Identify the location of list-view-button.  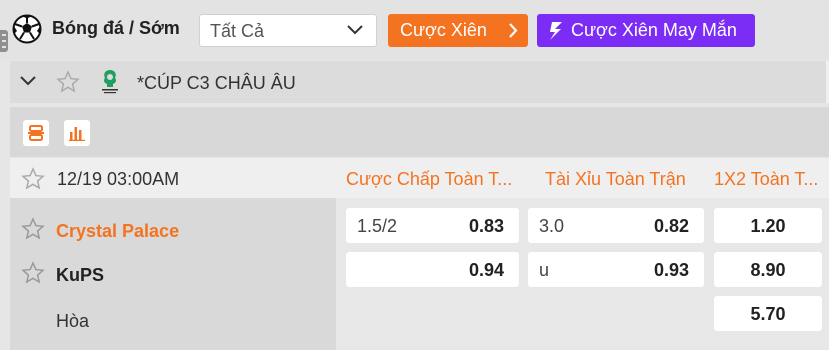
(36, 133).